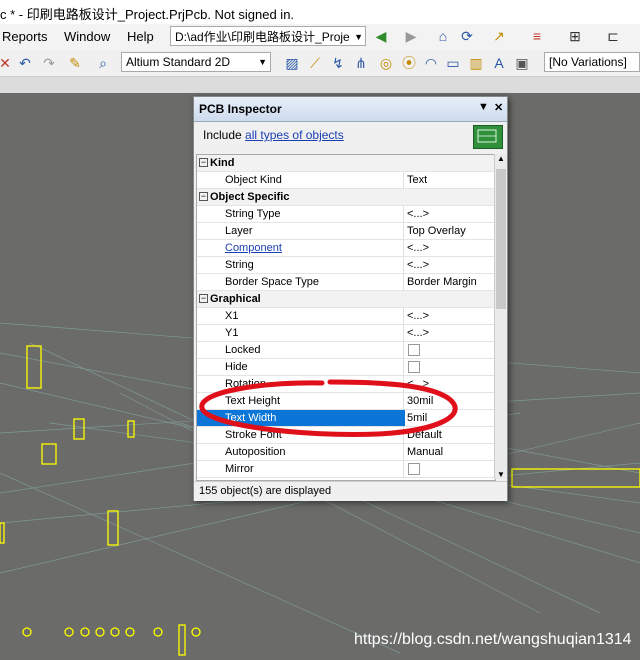 This screenshot has height=660, width=640. I want to click on watermark-text: https://blog.csdn.net/wangshuqian1314, so click(493, 639).